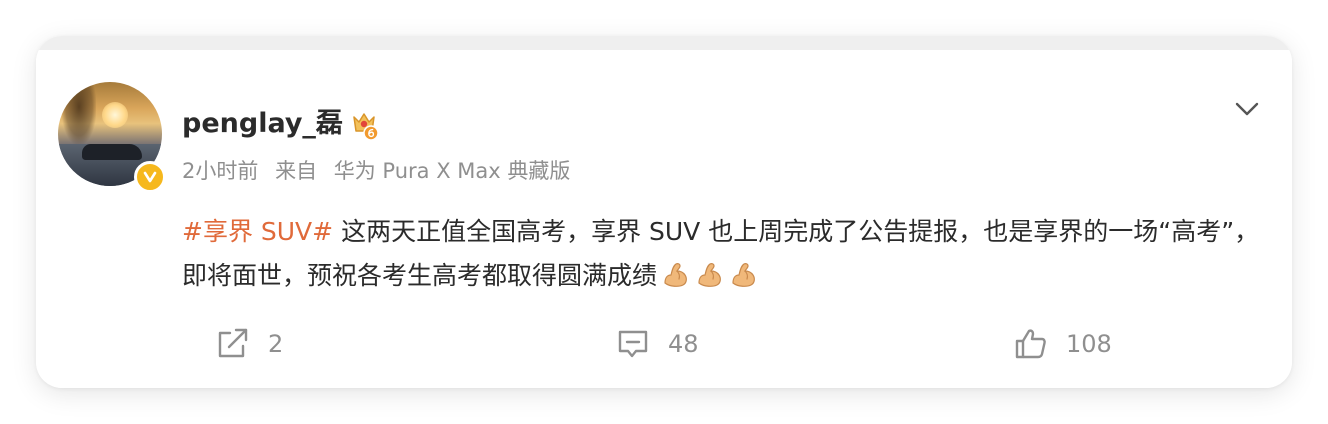  What do you see at coordinates (276, 344) in the screenshot?
I see `repost-count: 2` at bounding box center [276, 344].